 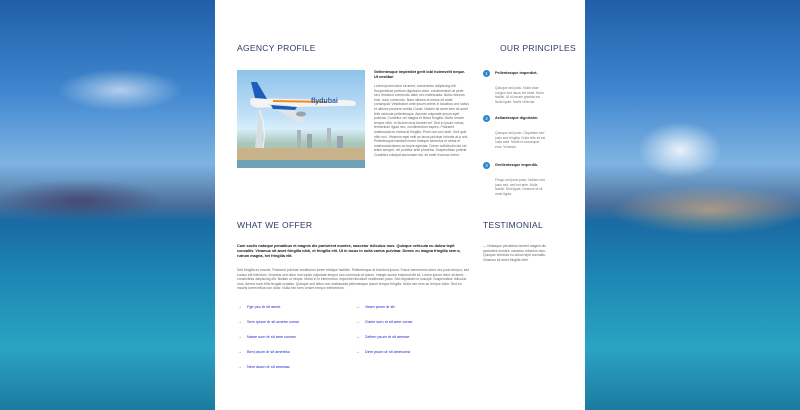 What do you see at coordinates (486, 73) in the screenshot?
I see `principle-number-badge: 1` at bounding box center [486, 73].